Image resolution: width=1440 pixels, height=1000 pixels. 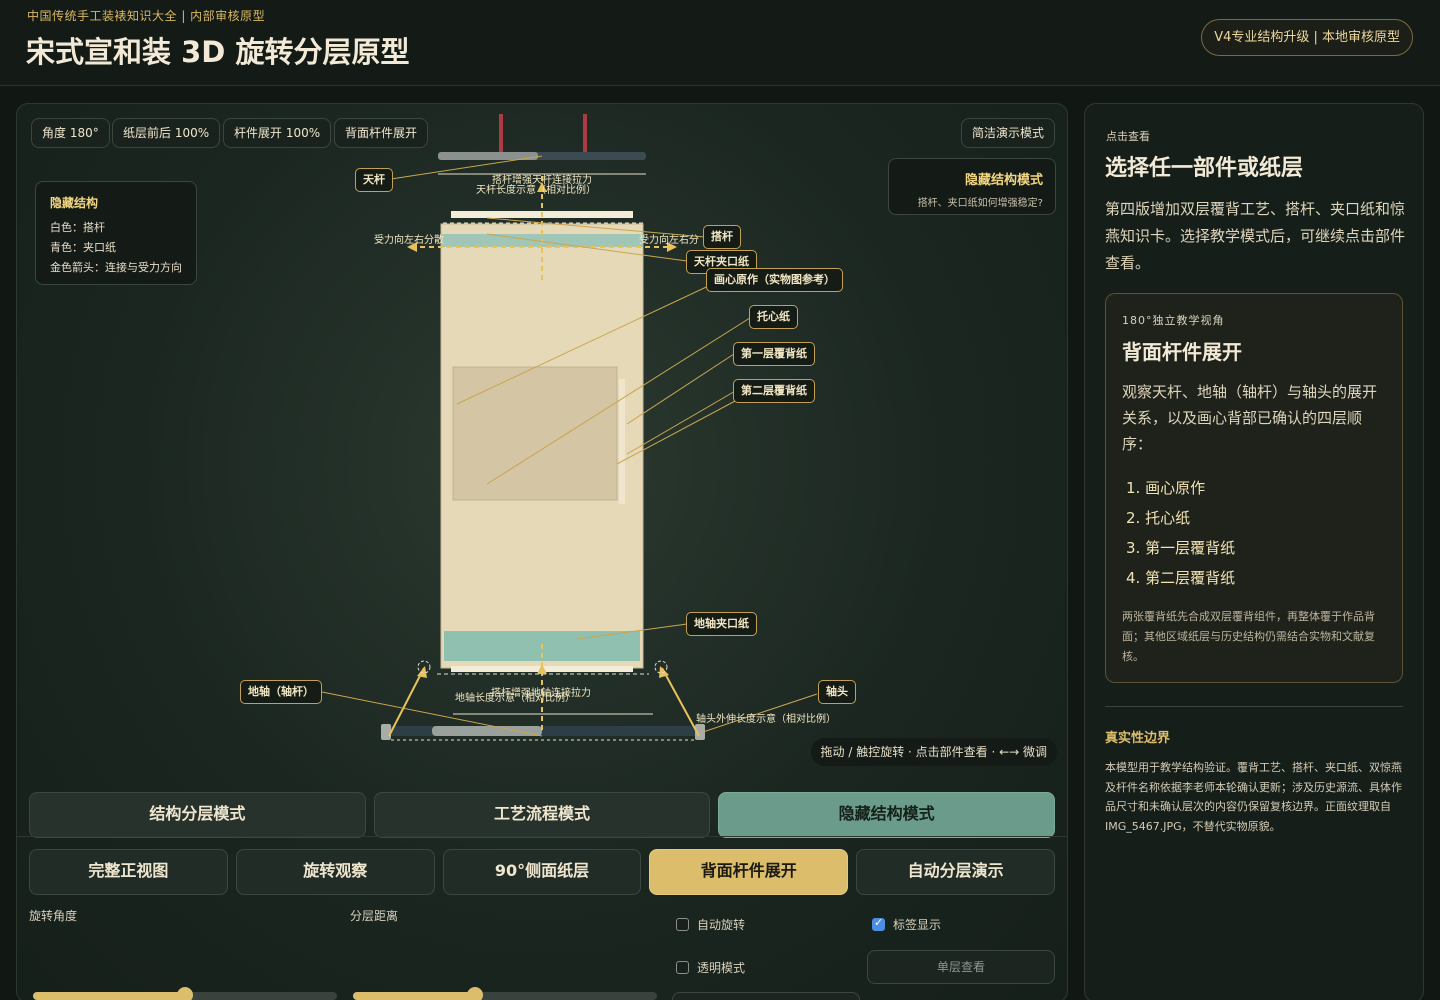 I want to click on layer-distance-slider, so click(x=505, y=996).